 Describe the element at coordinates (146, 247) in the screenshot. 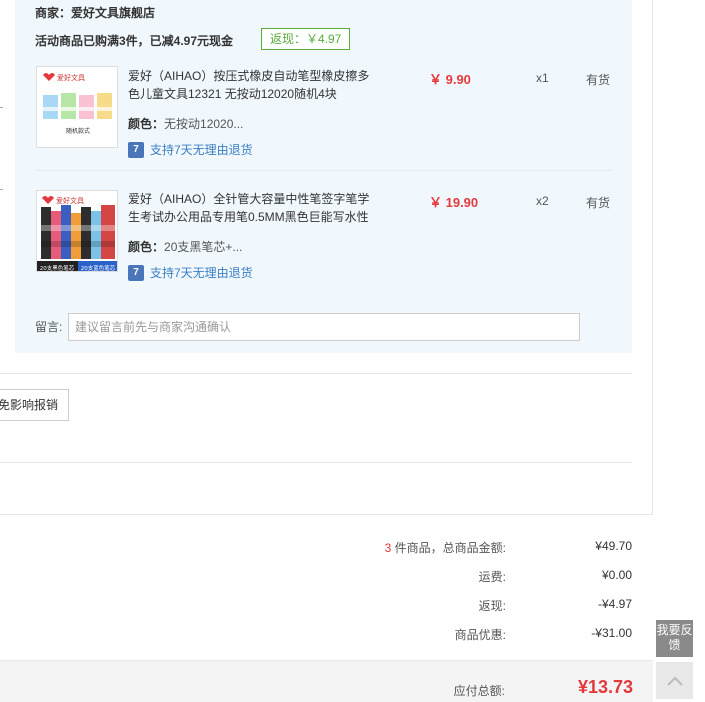

I see `variant-label: 颜色：` at that location.